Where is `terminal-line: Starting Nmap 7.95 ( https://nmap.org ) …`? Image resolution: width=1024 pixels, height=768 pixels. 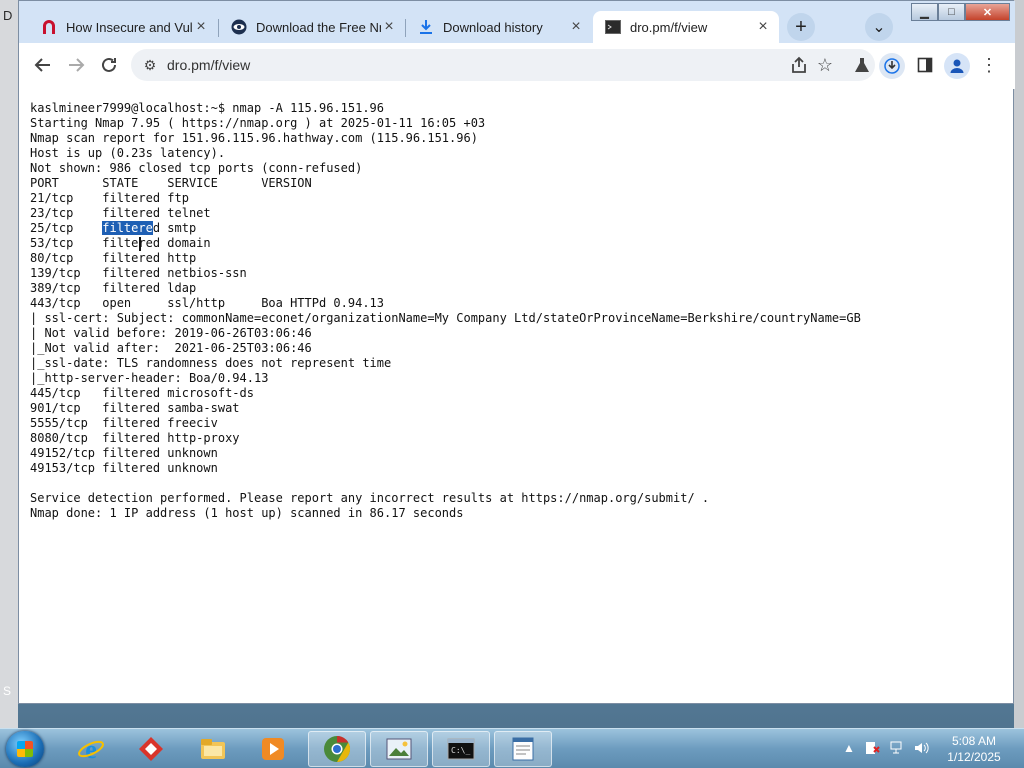 terminal-line: Starting Nmap 7.95 ( https://nmap.org ) … is located at coordinates (258, 123).